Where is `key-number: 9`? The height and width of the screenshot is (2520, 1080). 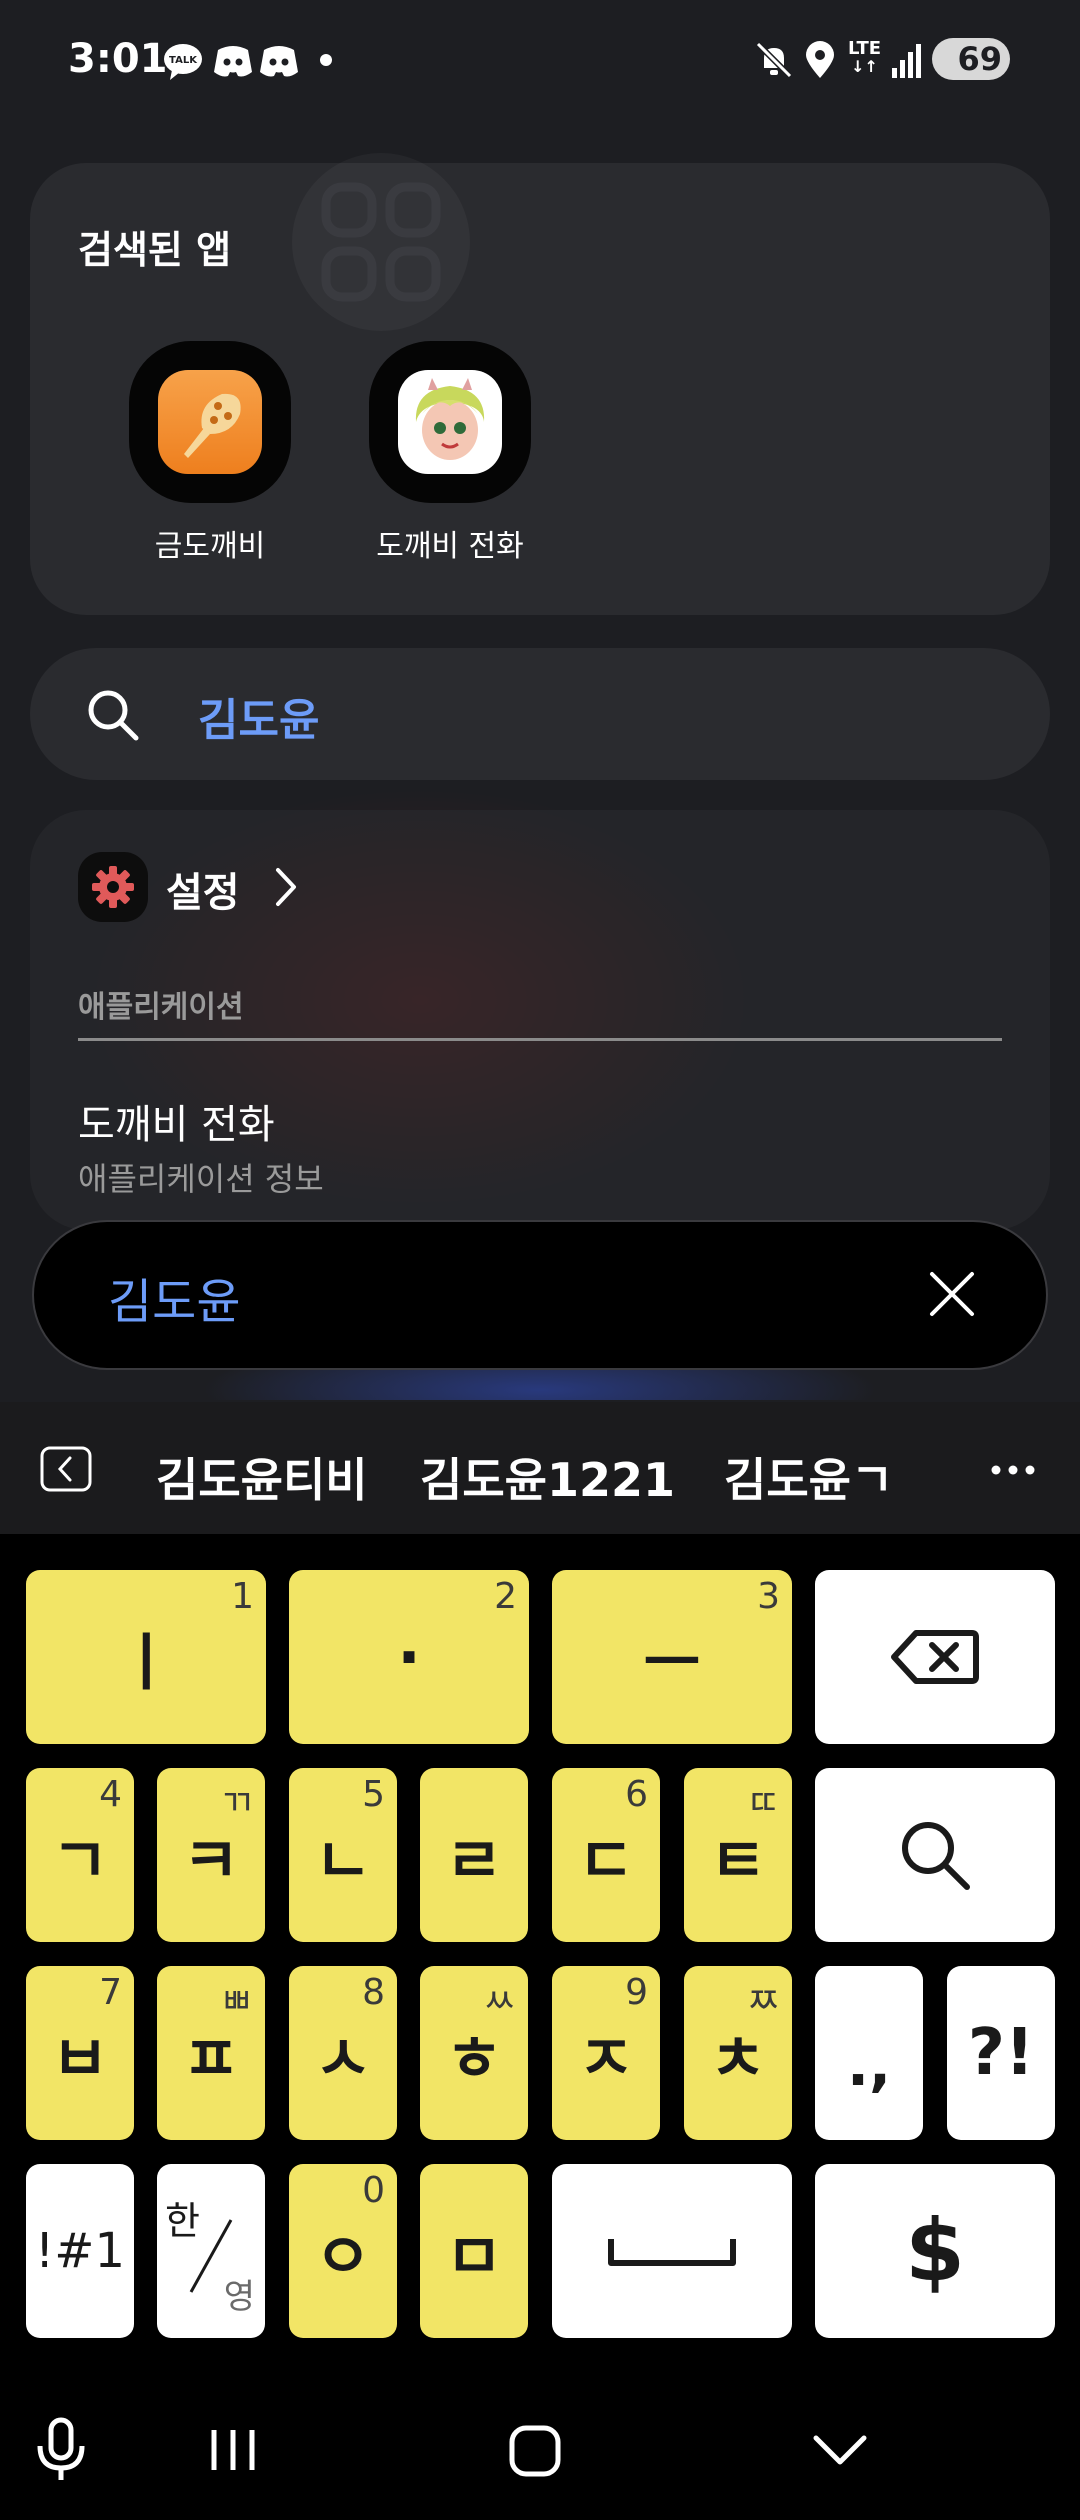
key-number: 9 is located at coordinates (636, 1992).